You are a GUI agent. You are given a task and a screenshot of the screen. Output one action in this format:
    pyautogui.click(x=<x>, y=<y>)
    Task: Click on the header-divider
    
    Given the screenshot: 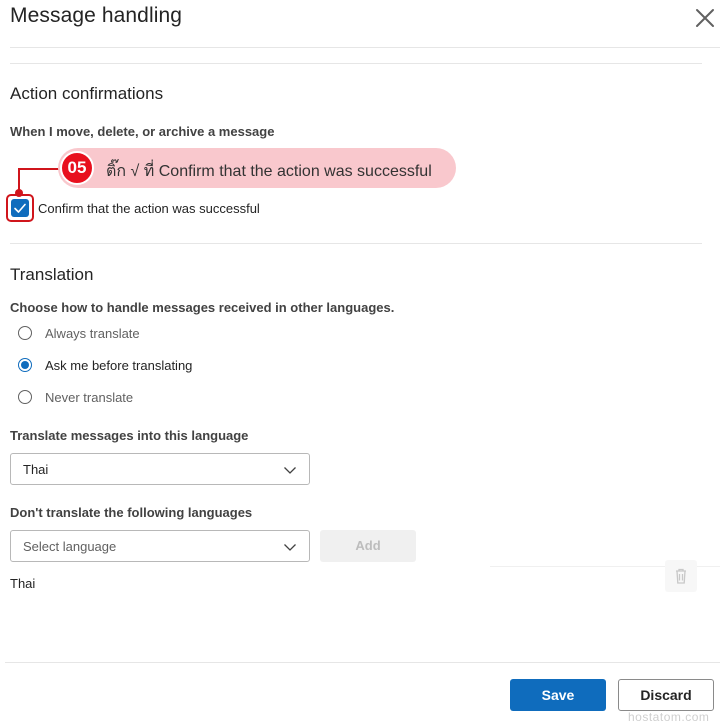 What is the action you would take?
    pyautogui.click(x=365, y=47)
    